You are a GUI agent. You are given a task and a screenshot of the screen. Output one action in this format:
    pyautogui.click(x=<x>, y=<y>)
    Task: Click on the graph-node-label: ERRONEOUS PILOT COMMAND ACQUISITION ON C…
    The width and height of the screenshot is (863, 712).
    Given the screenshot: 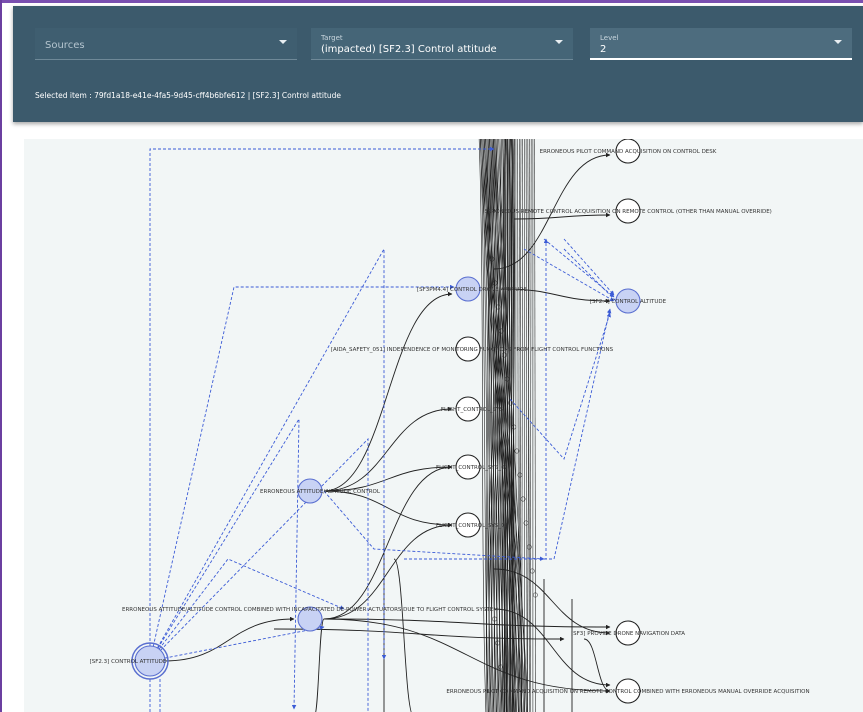 What is the action you would take?
    pyautogui.click(x=628, y=152)
    